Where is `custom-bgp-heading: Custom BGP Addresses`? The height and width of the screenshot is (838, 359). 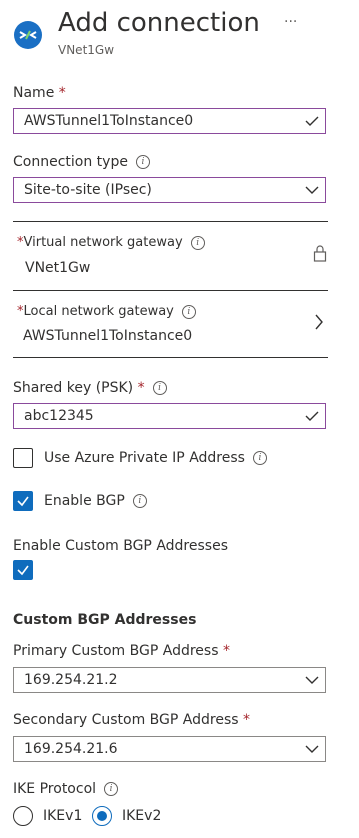
custom-bgp-heading: Custom BGP Addresses is located at coordinates (105, 620).